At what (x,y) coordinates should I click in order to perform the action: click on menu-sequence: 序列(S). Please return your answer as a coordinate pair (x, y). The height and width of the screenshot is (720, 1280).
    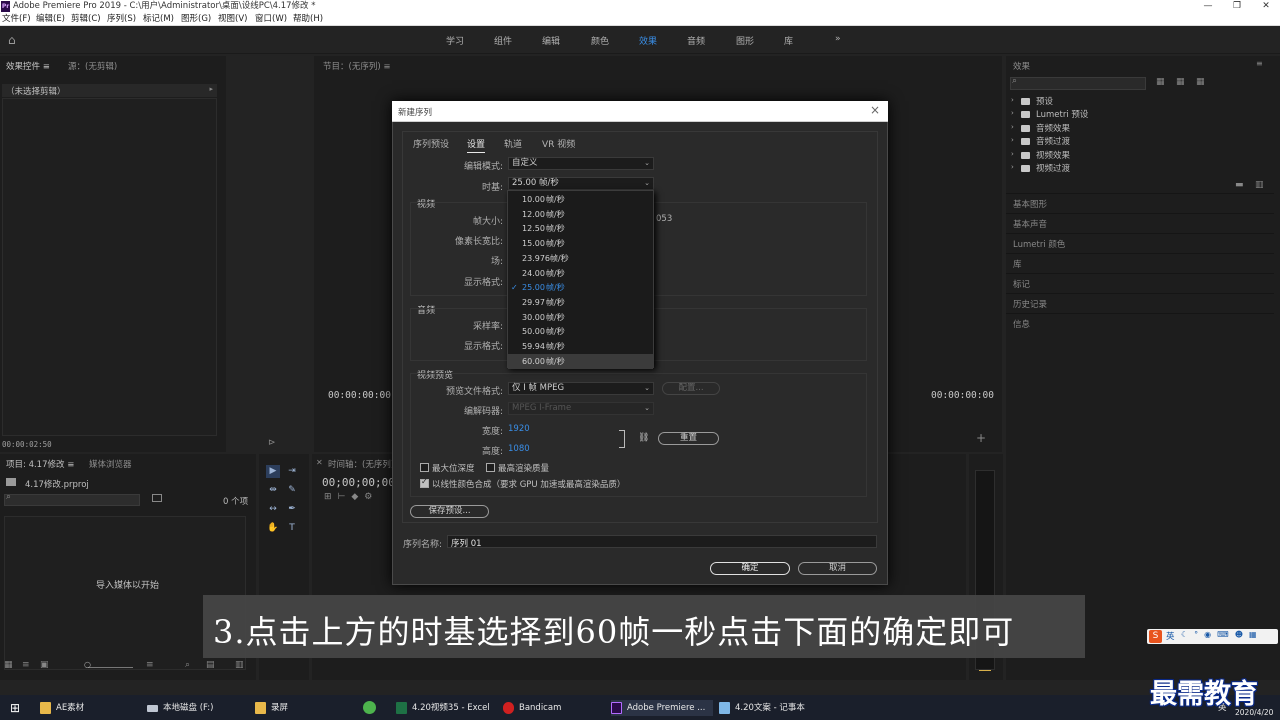
    Looking at the image, I should click on (121, 19).